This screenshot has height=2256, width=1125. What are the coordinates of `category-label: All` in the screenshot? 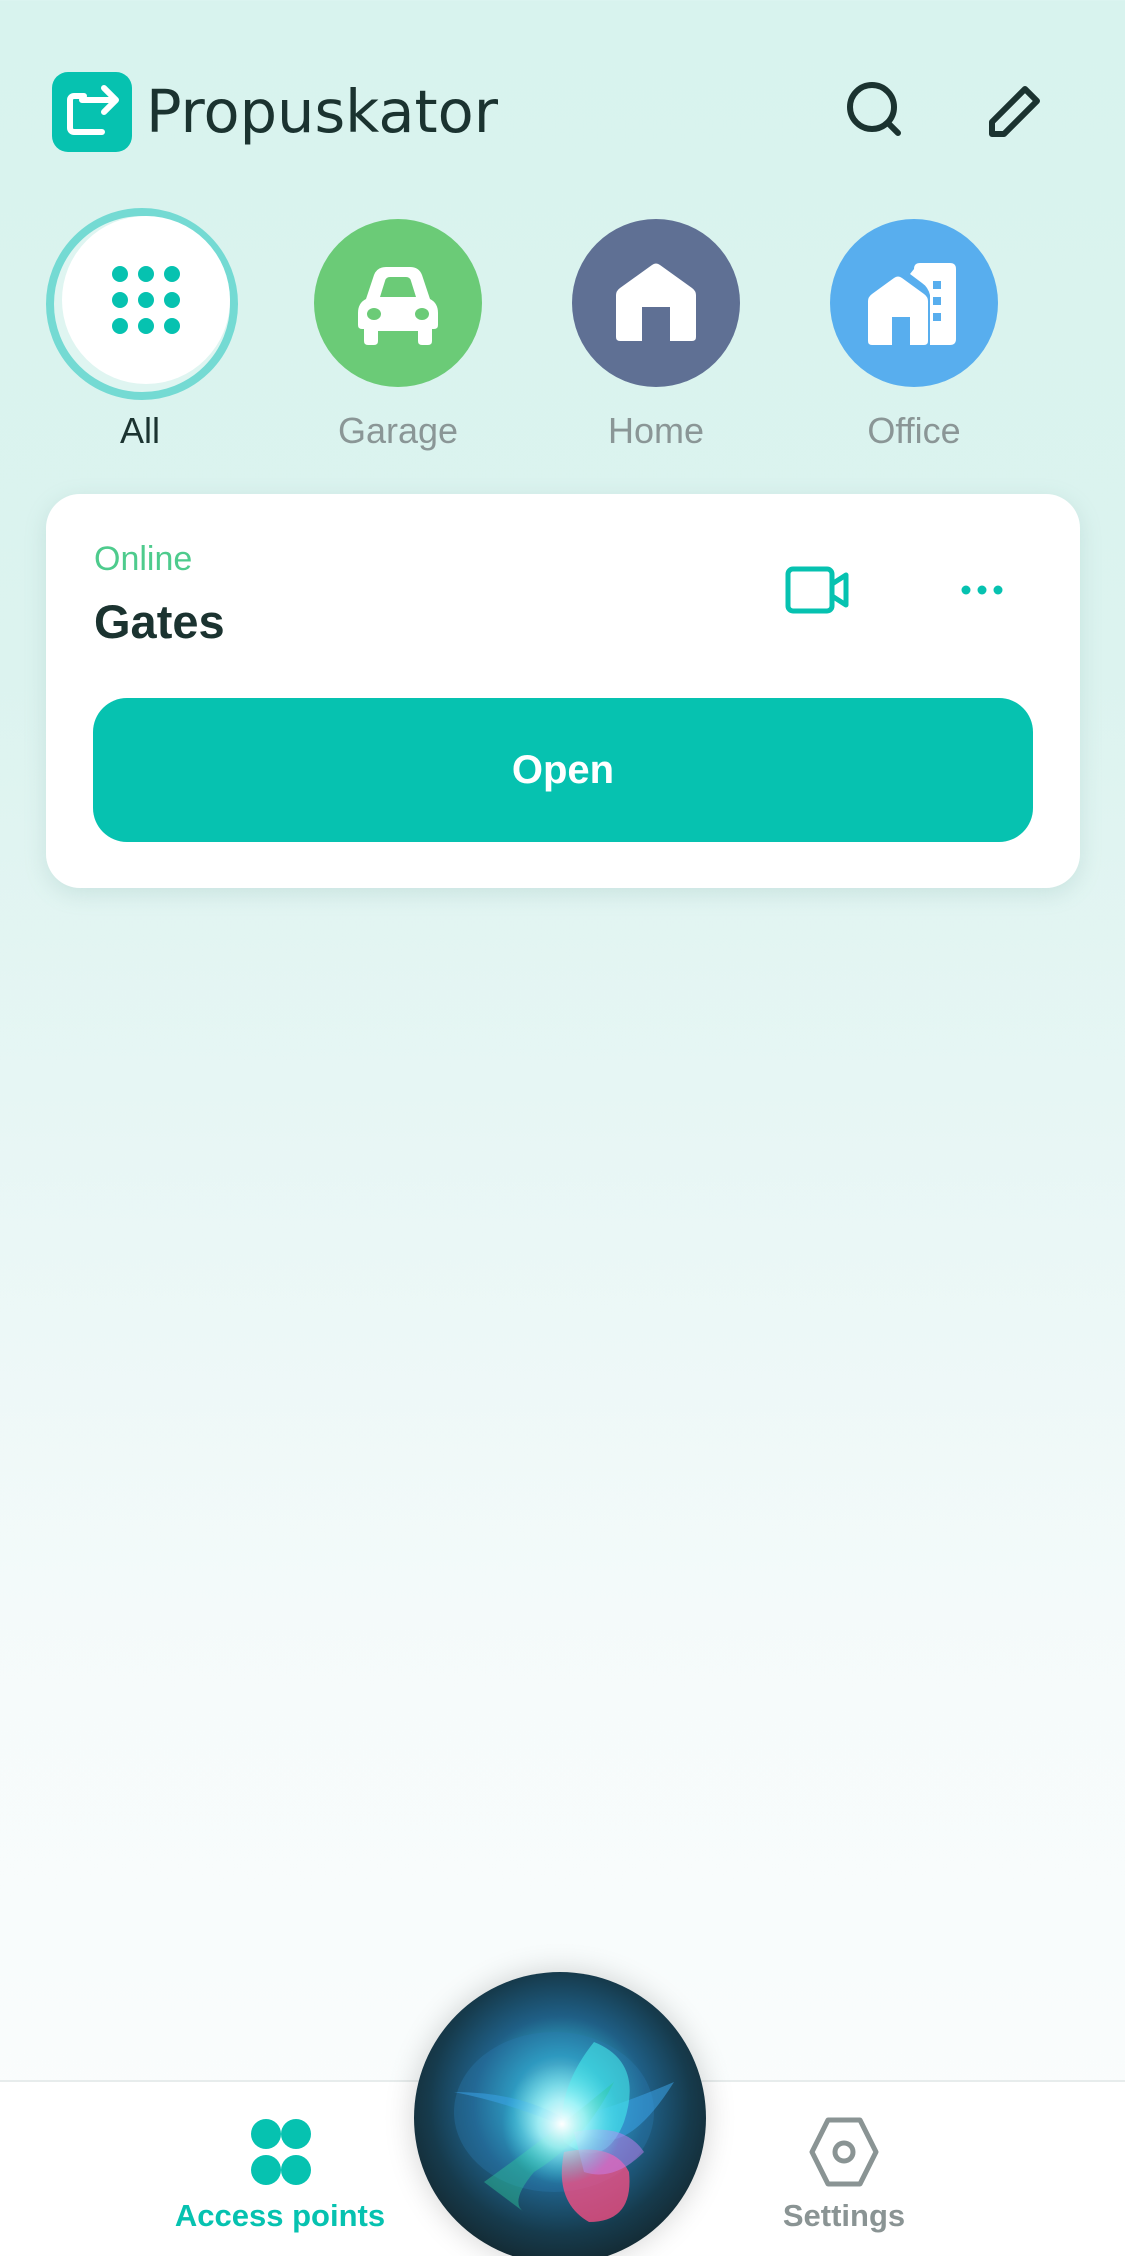 It's located at (139, 430).